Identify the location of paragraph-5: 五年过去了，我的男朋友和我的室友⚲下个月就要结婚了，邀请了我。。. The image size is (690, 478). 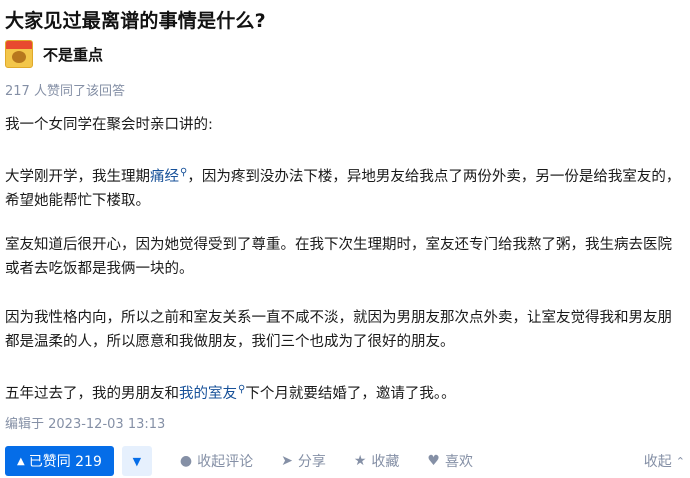
(345, 392).